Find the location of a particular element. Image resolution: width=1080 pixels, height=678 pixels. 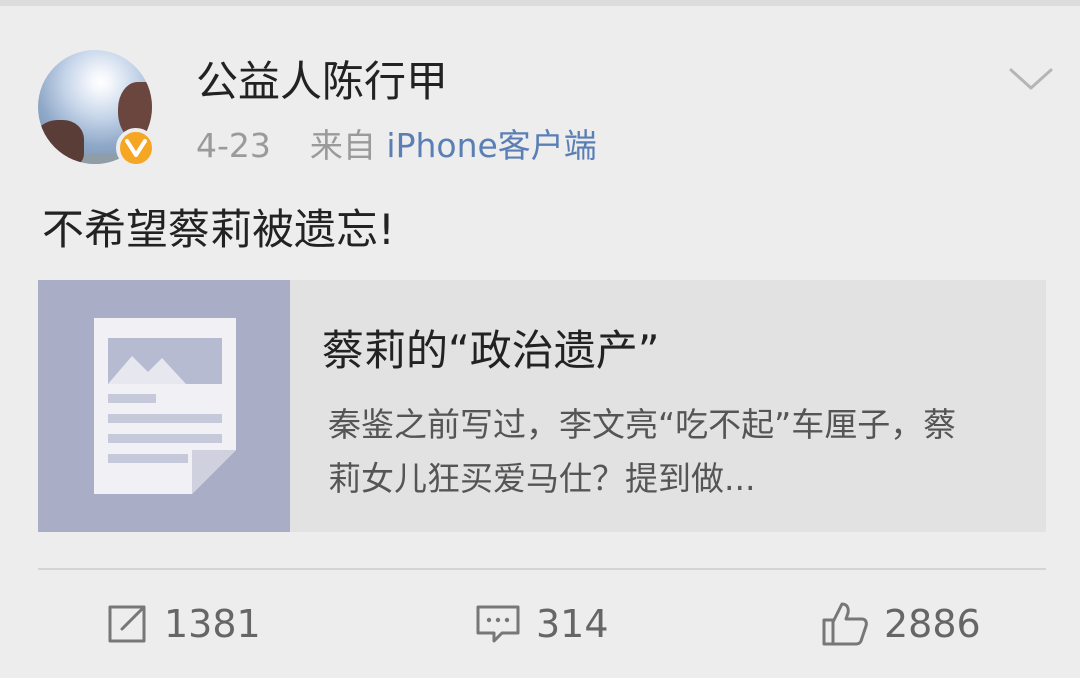

comment-button: 314 is located at coordinates (541, 624).